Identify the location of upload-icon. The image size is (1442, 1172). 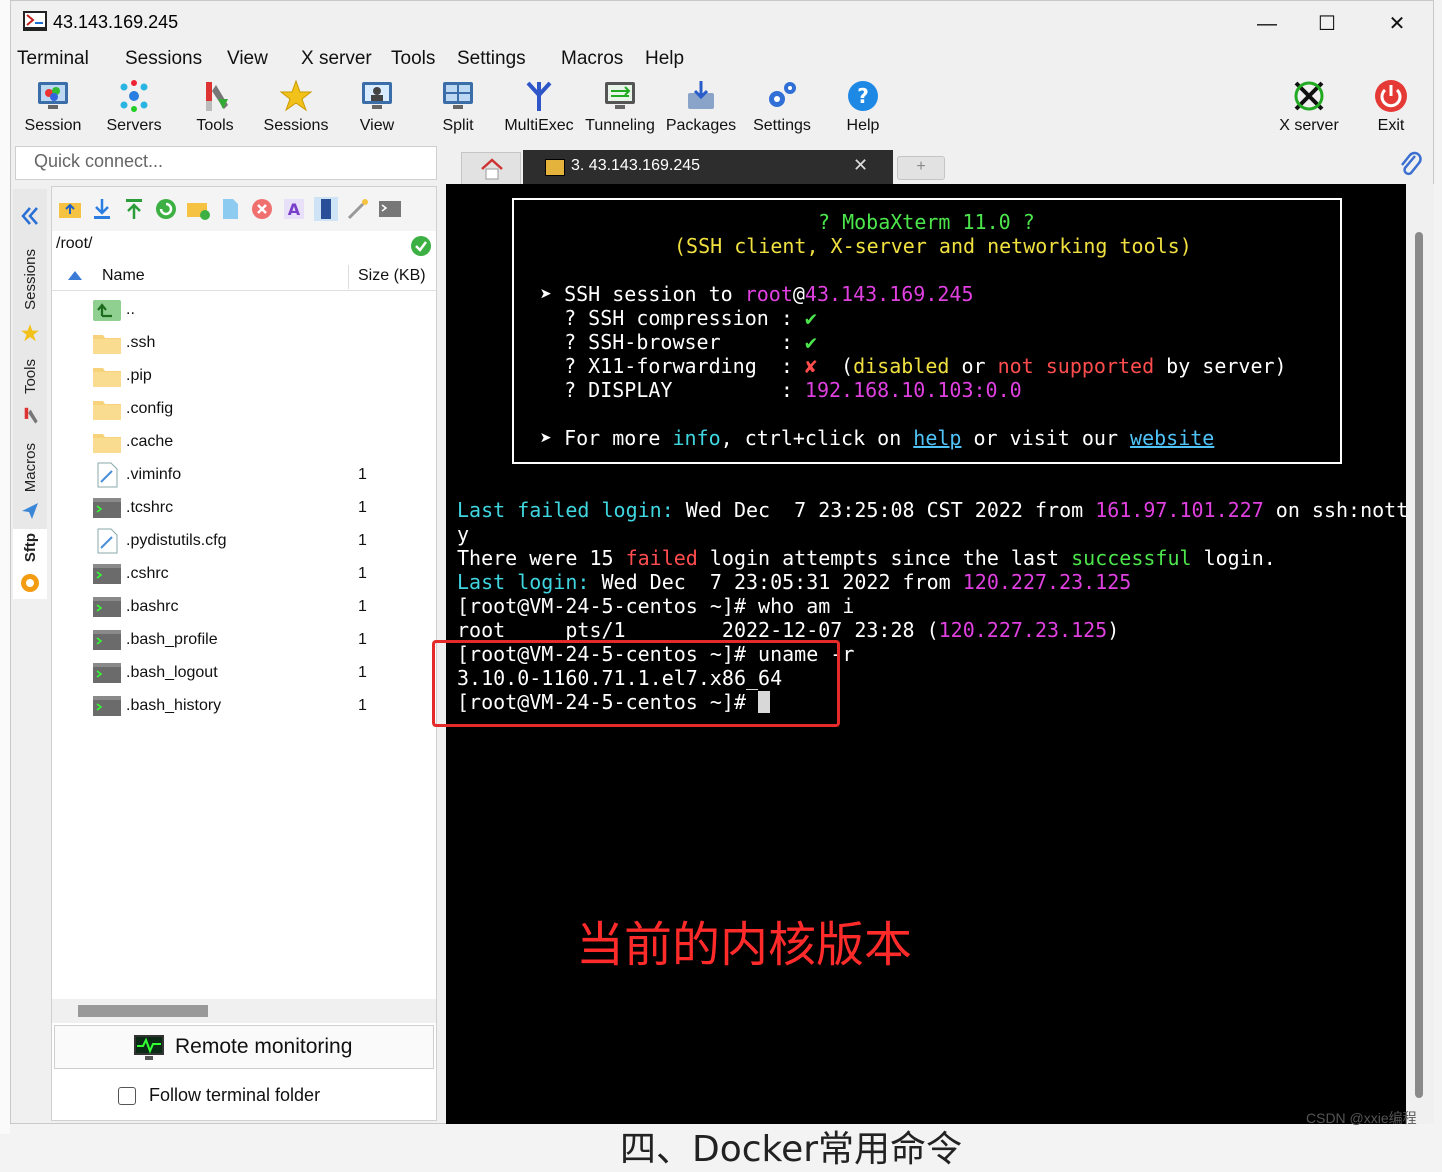
(134, 209).